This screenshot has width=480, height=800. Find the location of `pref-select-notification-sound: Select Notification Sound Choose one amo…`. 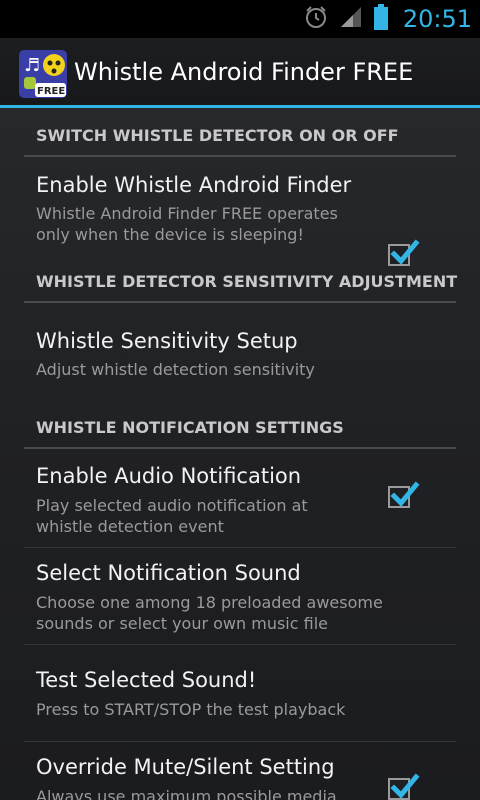

pref-select-notification-sound: Select Notification Sound Choose one amo… is located at coordinates (240, 596).